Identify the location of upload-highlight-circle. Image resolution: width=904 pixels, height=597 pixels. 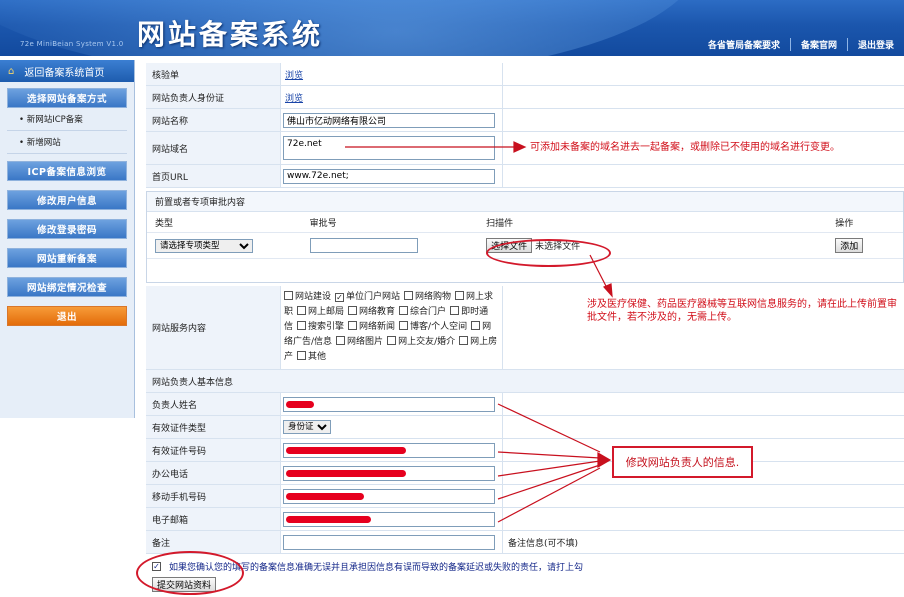
(548, 253).